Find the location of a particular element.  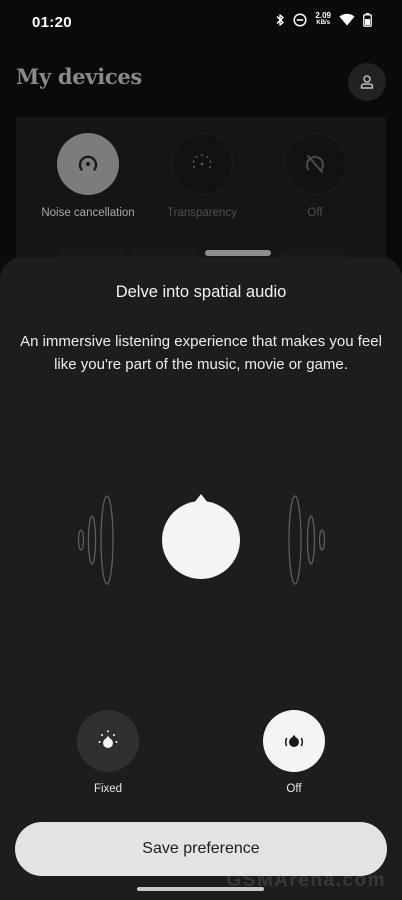

mode-noise-cancellation: Noise cancellation is located at coordinates (88, 176).